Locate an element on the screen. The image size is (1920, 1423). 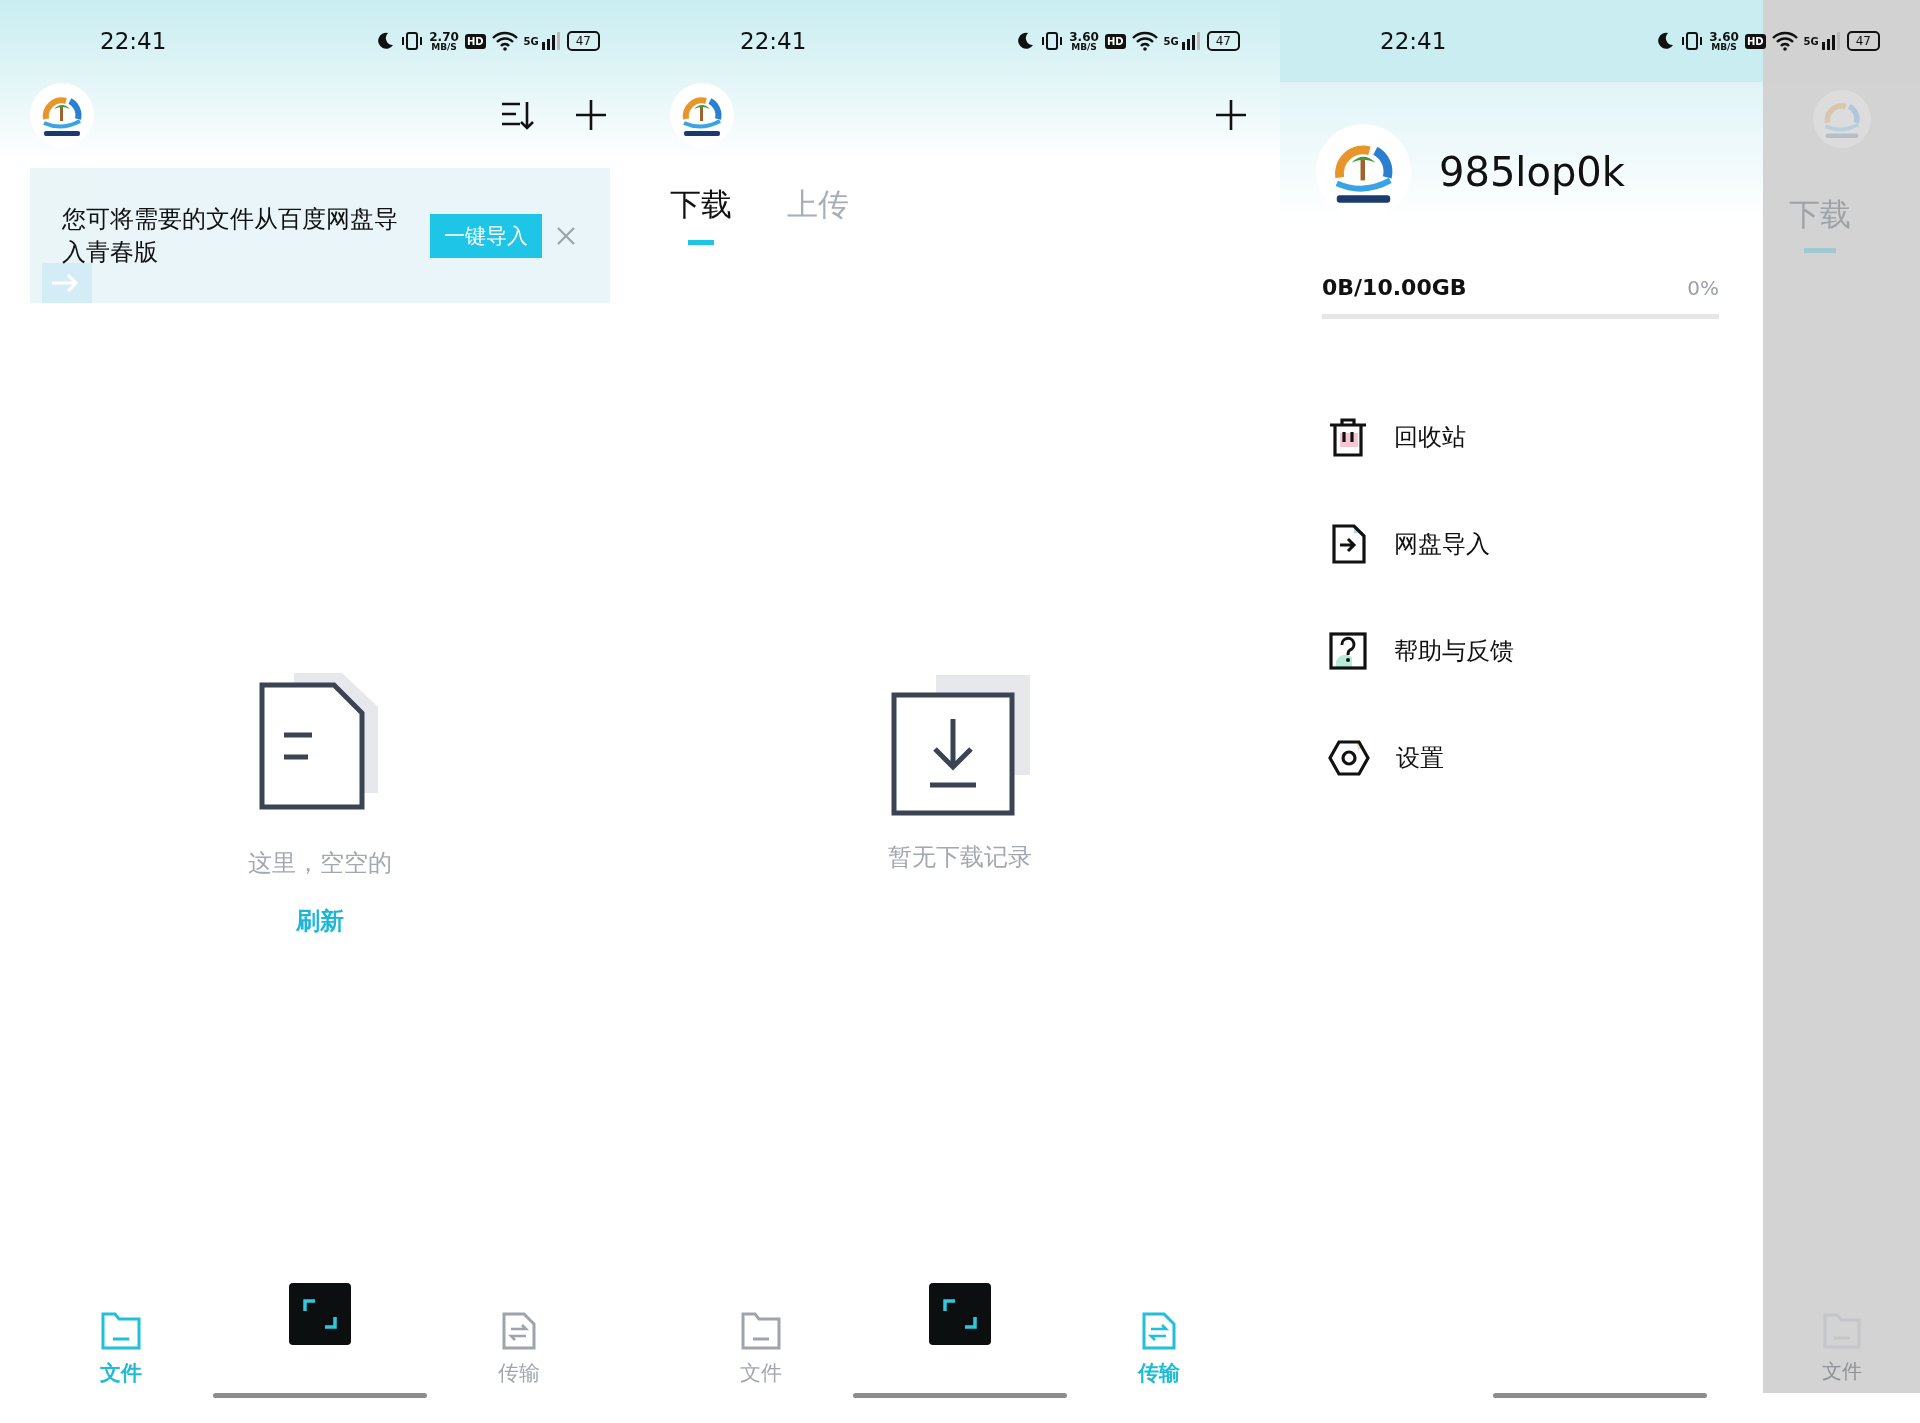
download-icon is located at coordinates (960, 746).